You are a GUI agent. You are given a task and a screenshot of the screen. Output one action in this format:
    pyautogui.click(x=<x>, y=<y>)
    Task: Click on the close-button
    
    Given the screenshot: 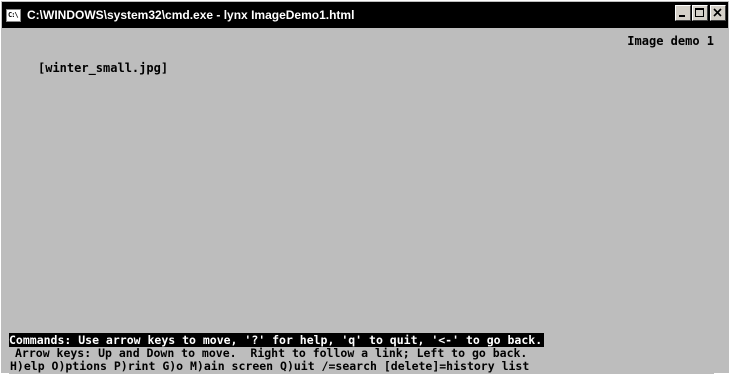 What is the action you would take?
    pyautogui.click(x=718, y=13)
    